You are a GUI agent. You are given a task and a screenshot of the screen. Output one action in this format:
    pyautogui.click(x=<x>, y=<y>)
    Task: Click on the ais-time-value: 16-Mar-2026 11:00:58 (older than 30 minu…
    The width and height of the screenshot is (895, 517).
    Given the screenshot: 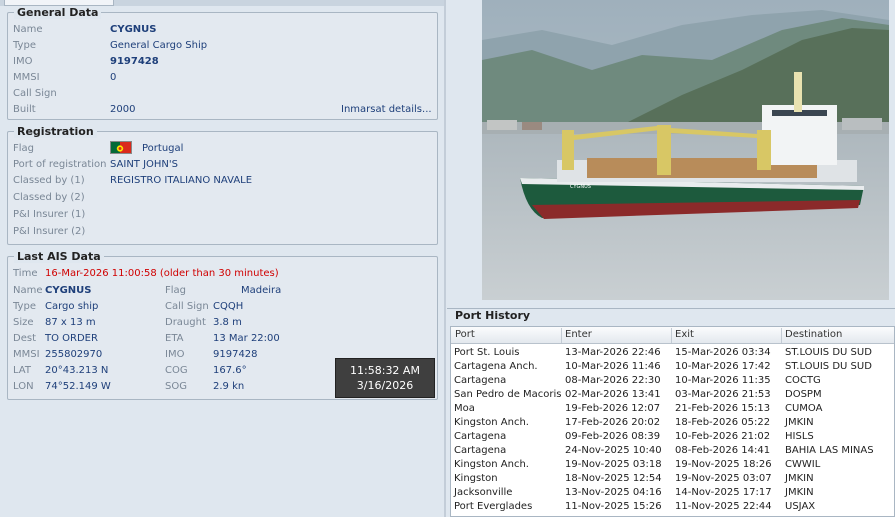 What is the action you would take?
    pyautogui.click(x=162, y=273)
    